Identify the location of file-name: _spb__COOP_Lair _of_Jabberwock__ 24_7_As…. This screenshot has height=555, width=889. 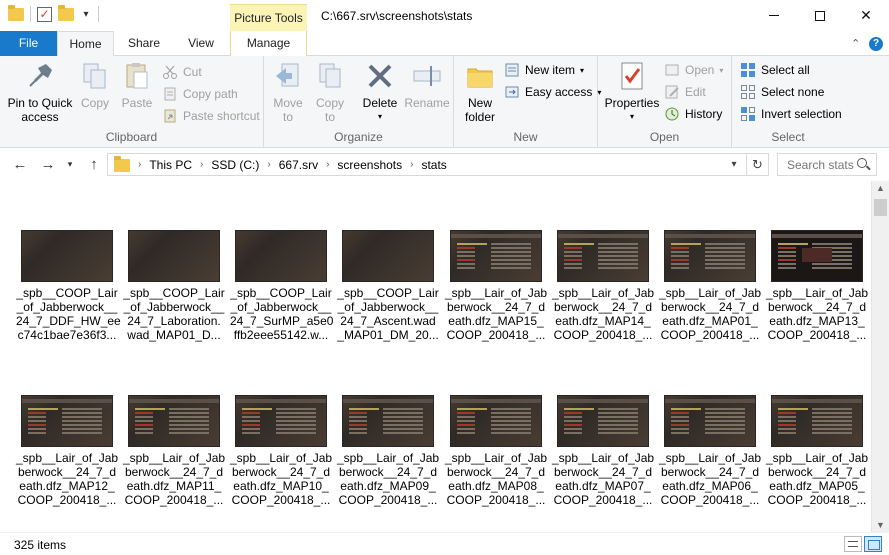
(388, 314).